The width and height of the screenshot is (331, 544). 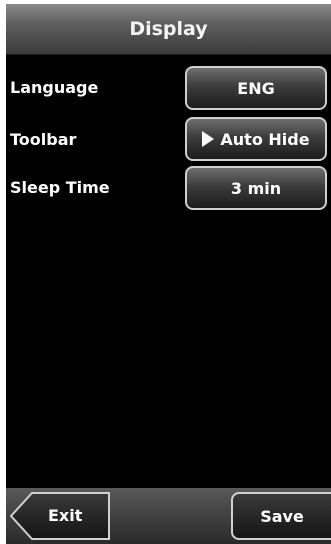 I want to click on title-bar: Display, so click(x=168, y=29).